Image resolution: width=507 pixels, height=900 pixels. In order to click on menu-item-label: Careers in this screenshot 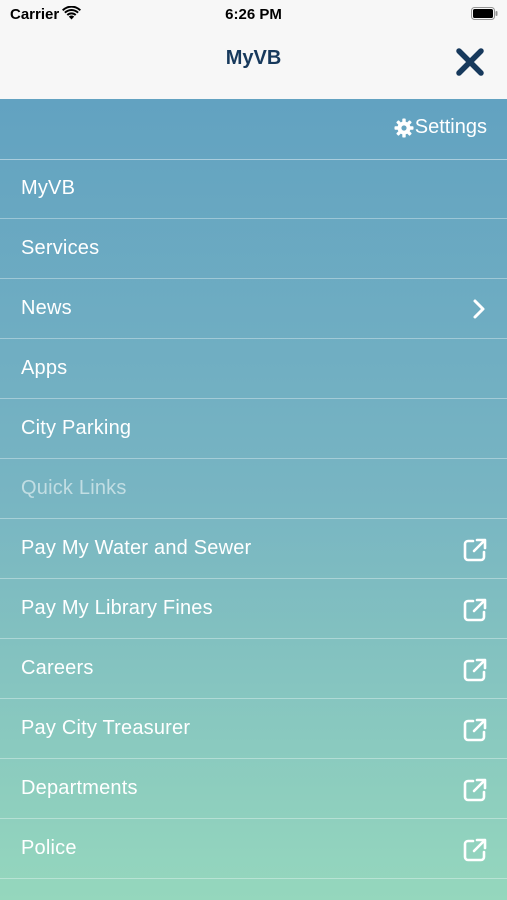, I will do `click(57, 668)`.